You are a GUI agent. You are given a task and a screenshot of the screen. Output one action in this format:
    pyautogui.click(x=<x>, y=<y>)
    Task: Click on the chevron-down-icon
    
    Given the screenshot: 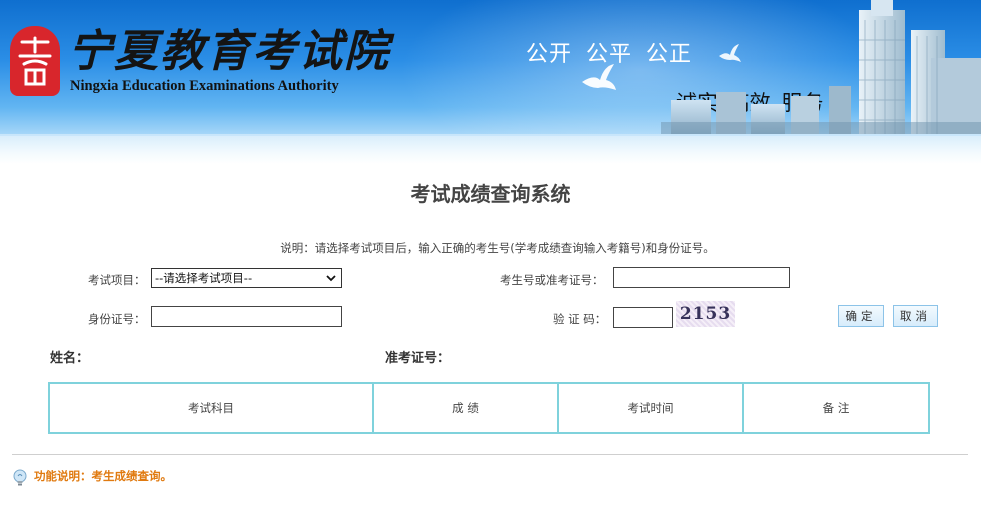 What is the action you would take?
    pyautogui.click(x=331, y=278)
    